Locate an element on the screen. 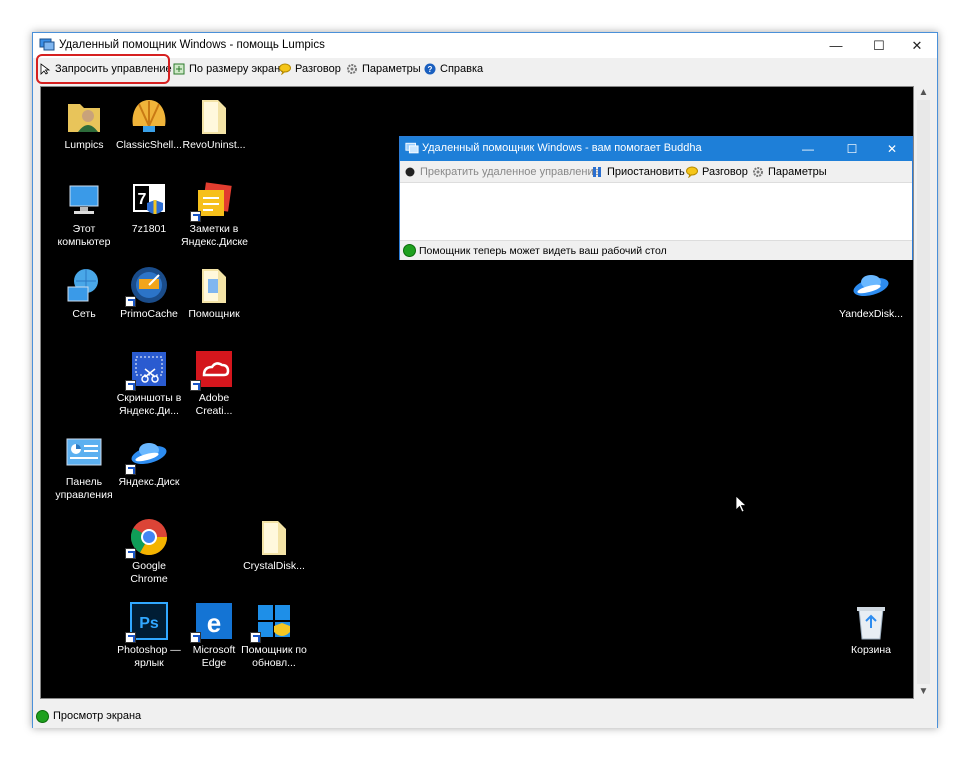 The height and width of the screenshot is (760, 970). desktop-icon-this-pc: Этот компьютер is located at coordinates (84, 214).